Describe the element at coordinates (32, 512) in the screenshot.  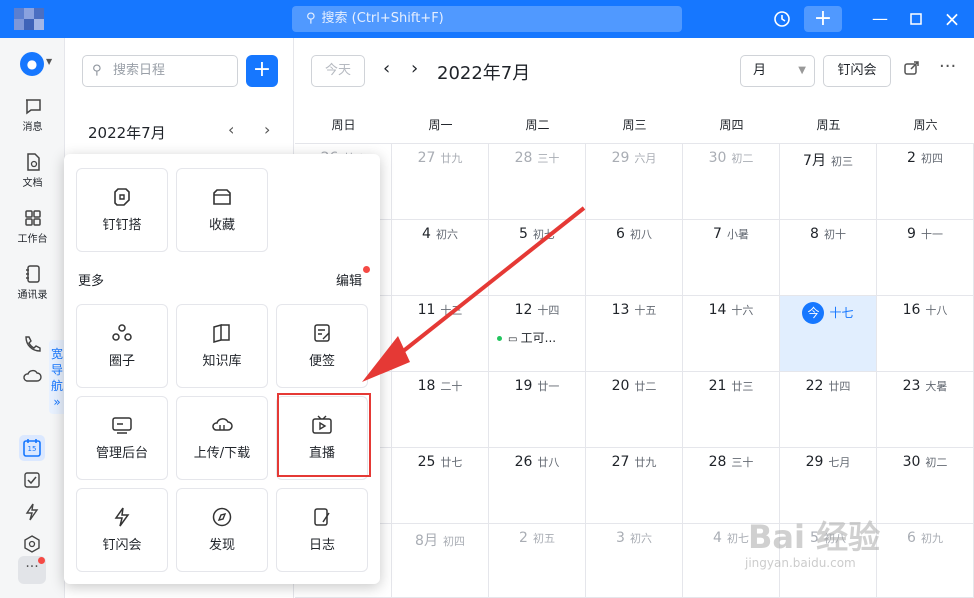
I see `flash-icon` at that location.